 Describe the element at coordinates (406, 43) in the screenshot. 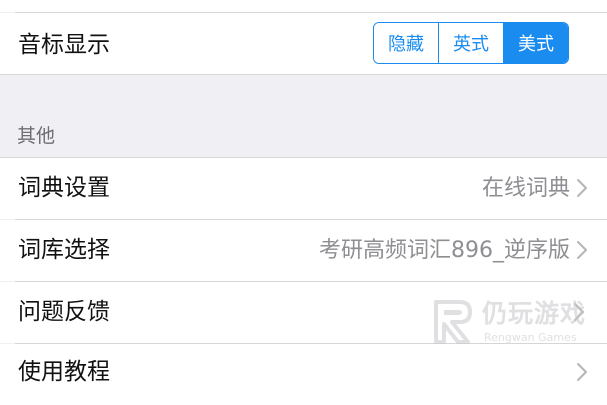

I see `phonetic-option-hide: 隐藏` at that location.